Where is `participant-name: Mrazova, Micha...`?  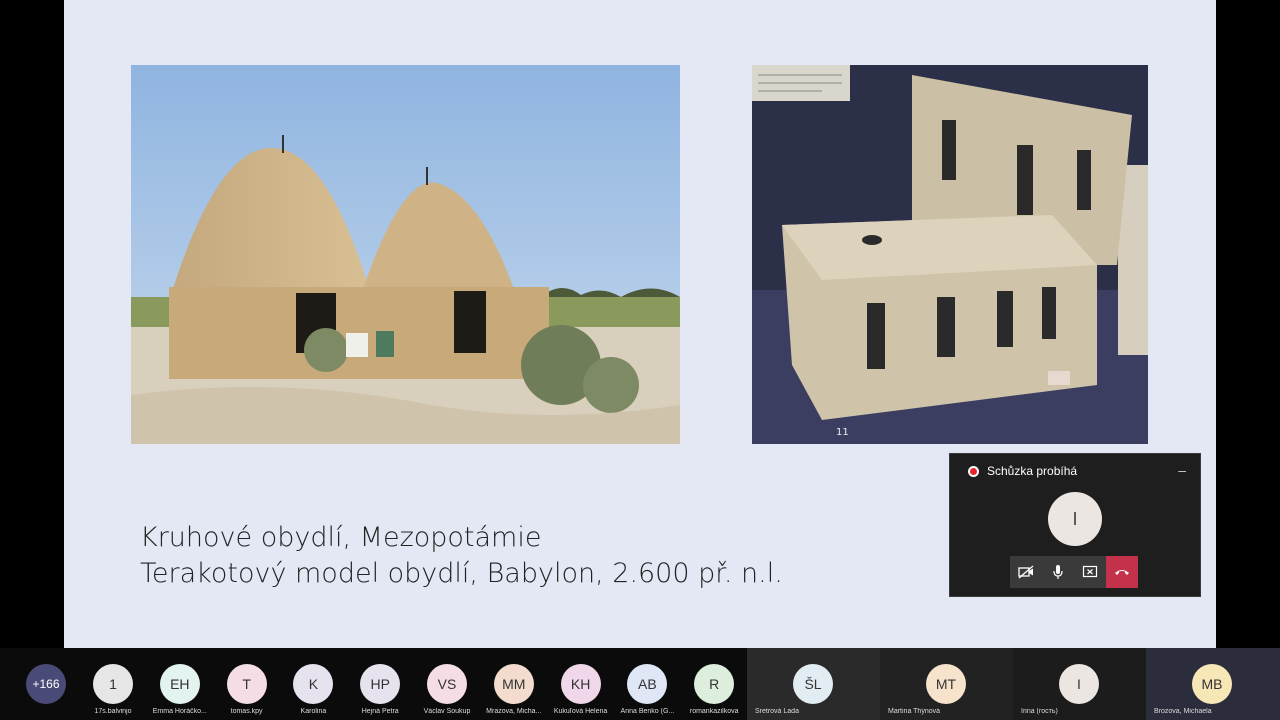
participant-name: Mrazova, Micha... is located at coordinates (514, 711).